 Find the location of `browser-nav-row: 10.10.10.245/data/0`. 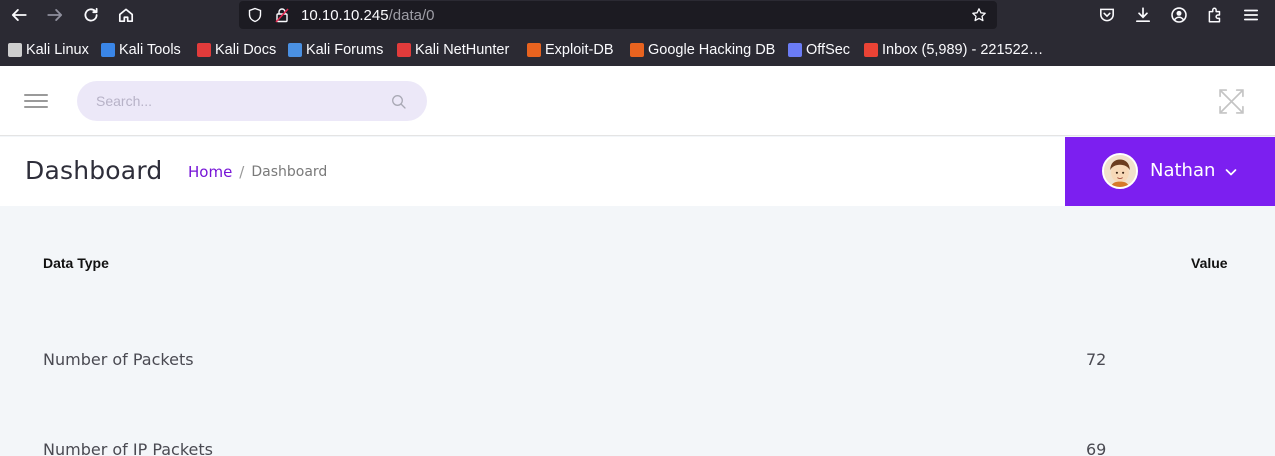

browser-nav-row: 10.10.10.245/data/0 is located at coordinates (637, 15).